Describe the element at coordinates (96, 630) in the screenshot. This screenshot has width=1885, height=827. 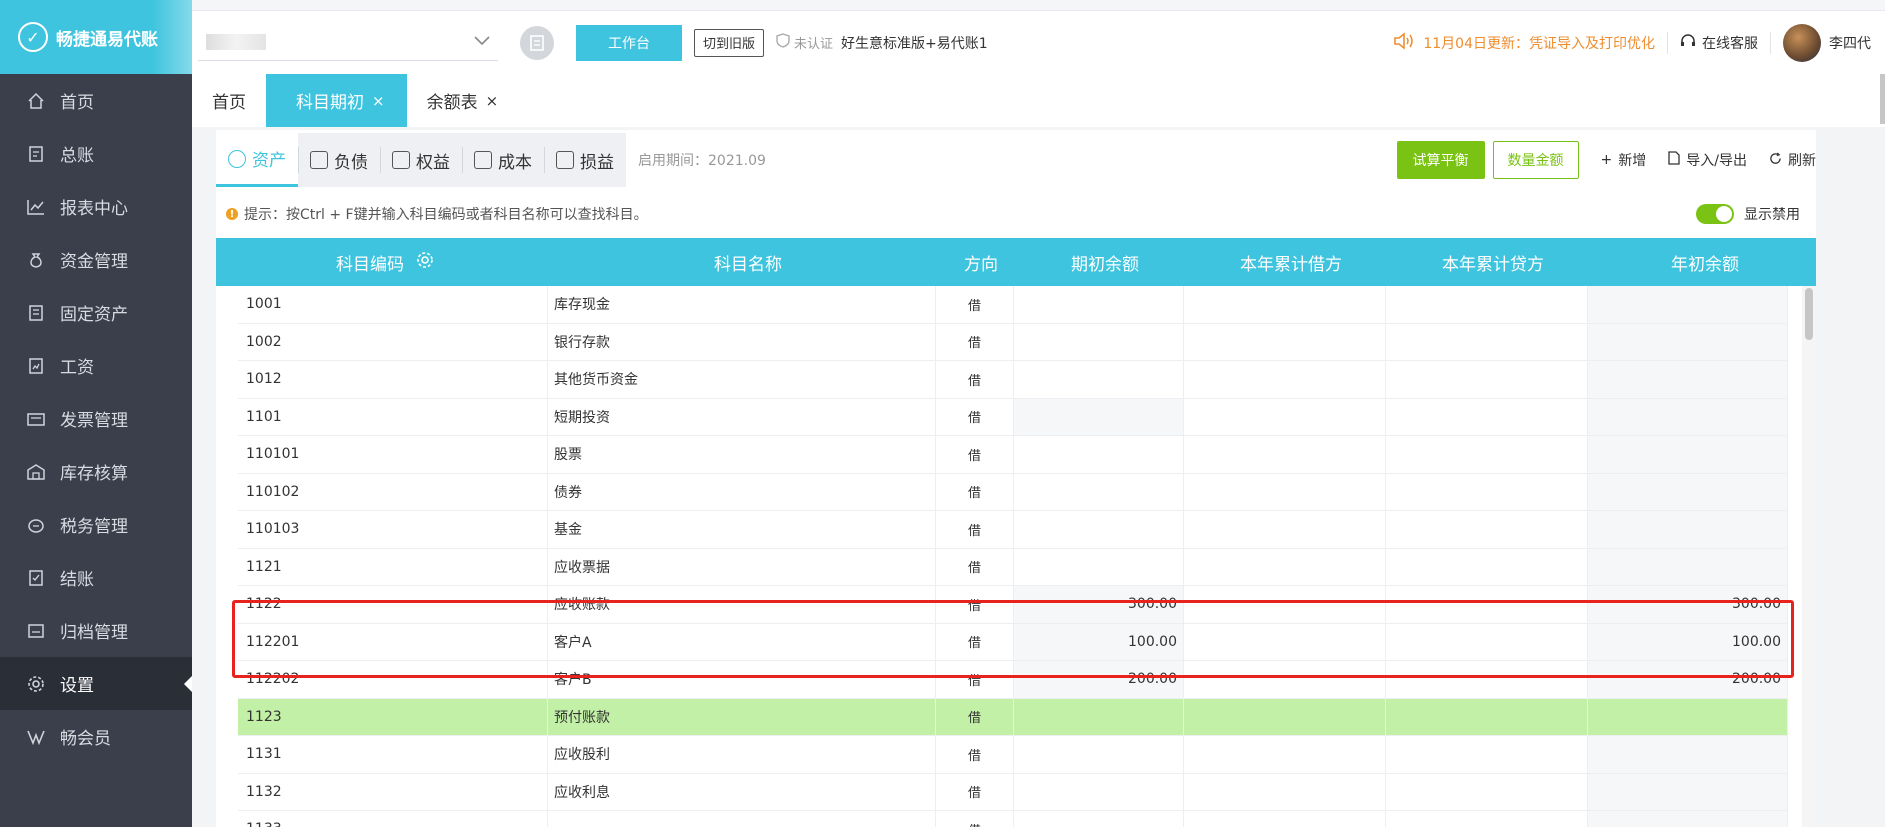
I see `sidebar-item: 归档管理` at that location.